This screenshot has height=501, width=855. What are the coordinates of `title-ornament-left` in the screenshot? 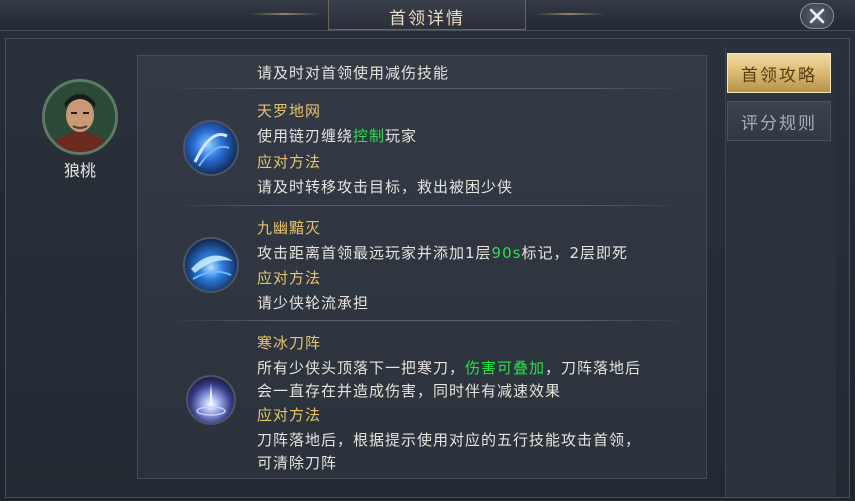 It's located at (285, 14).